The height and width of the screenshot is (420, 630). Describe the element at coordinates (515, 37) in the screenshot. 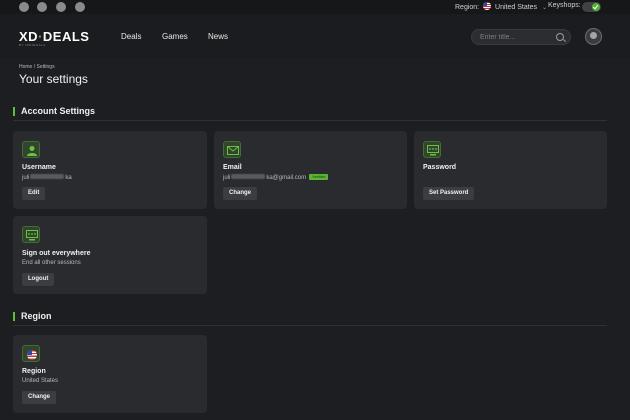

I see `search-input` at that location.